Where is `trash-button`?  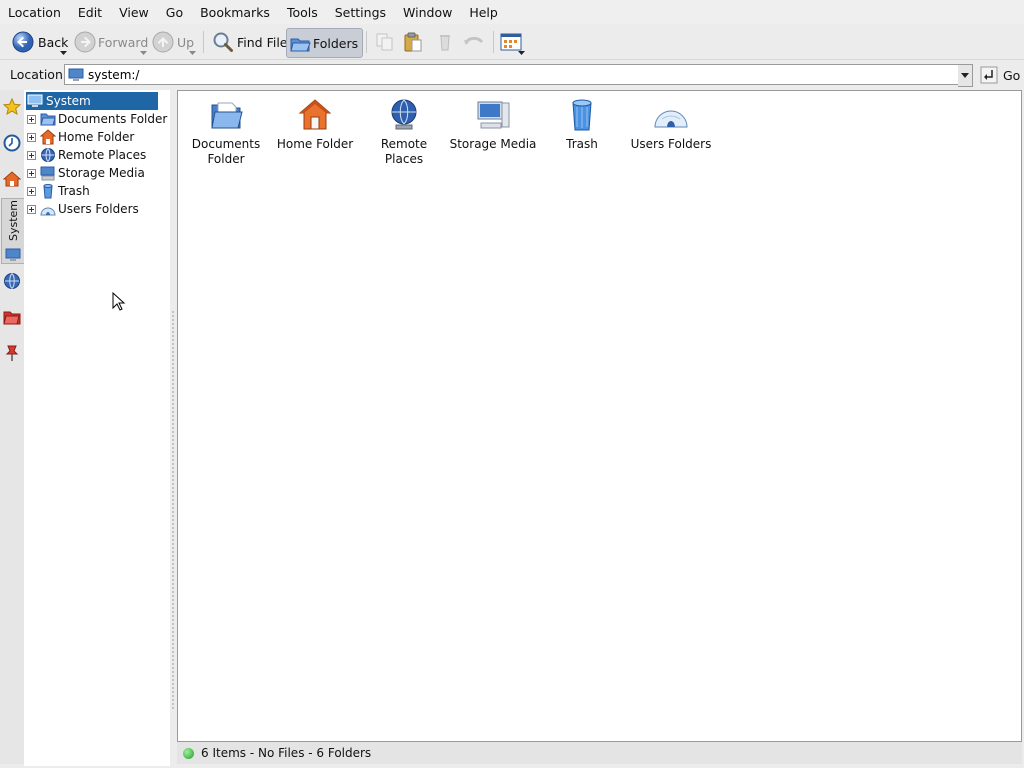 trash-button is located at coordinates (445, 42).